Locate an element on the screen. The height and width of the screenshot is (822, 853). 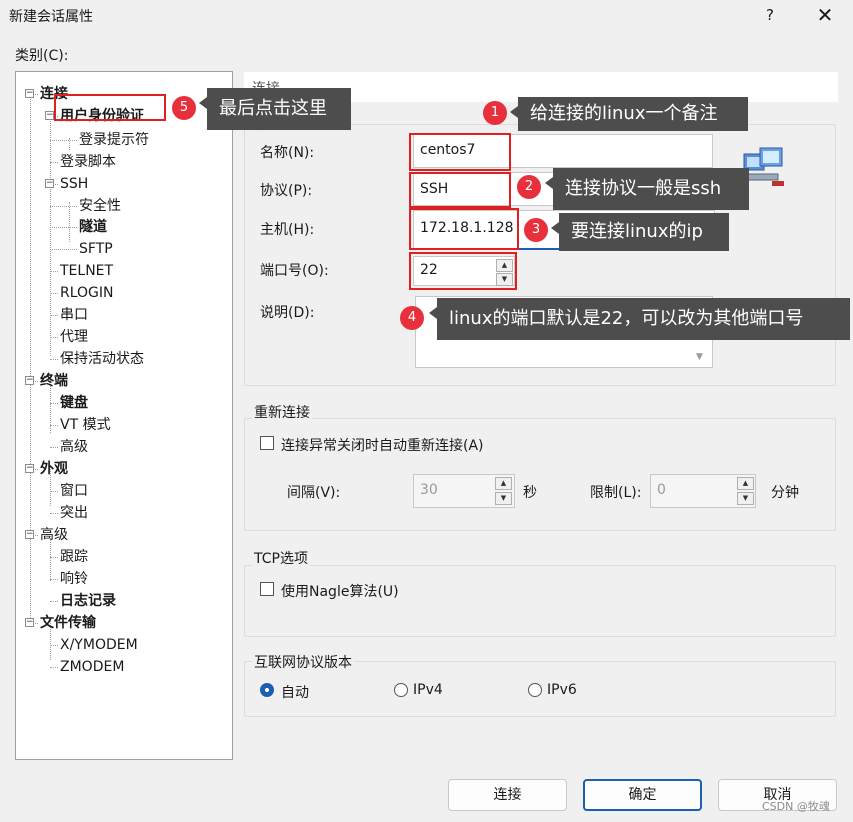
category-label: 类别(C): is located at coordinates (42, 56).